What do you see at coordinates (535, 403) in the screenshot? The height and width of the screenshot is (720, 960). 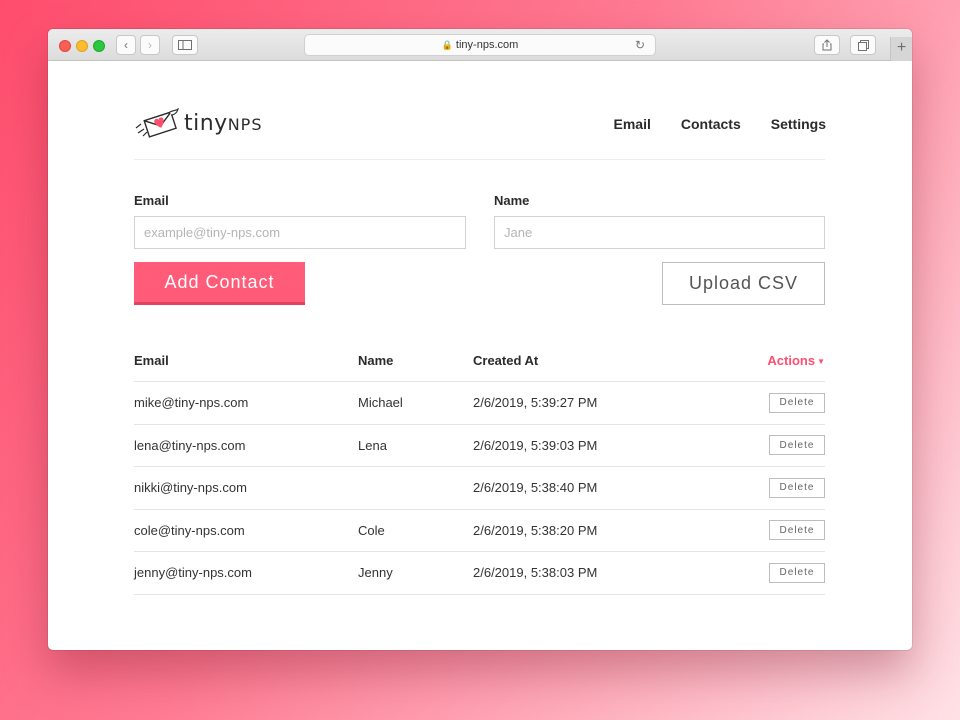 I see `cell-created-at: 2/6/2019, 5:39:27 PM` at bounding box center [535, 403].